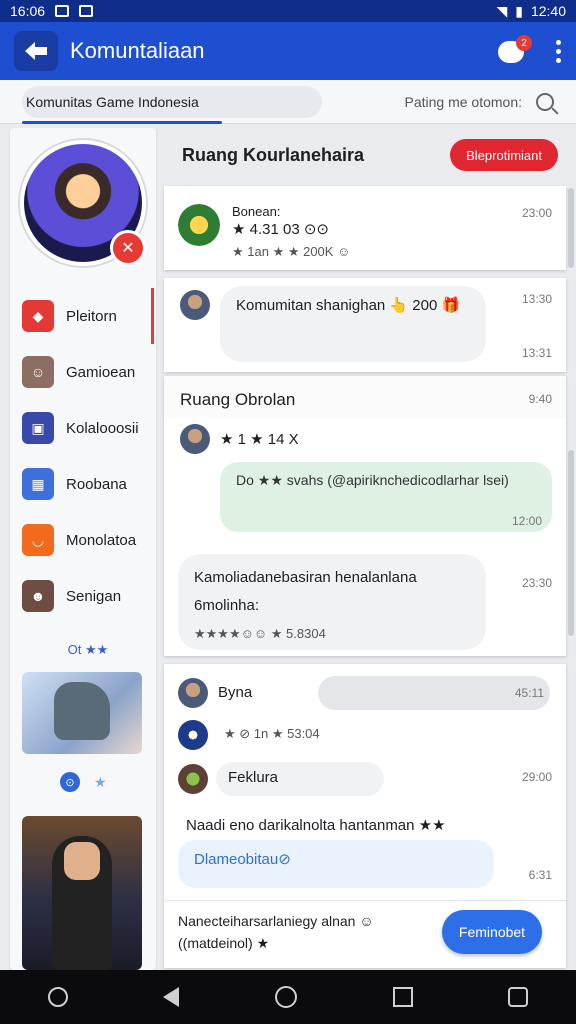  I want to click on app-title: Komuntaliaan, so click(137, 50).